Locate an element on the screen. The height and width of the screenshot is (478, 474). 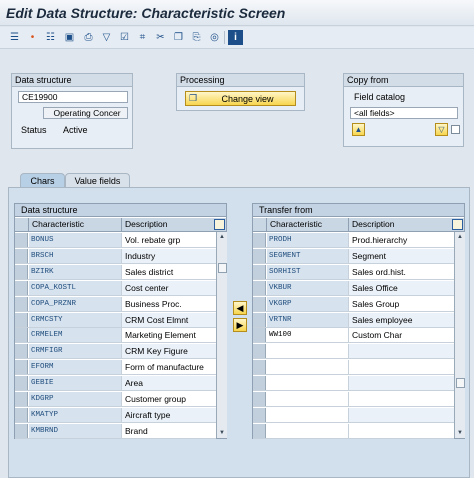
characteristic-cell: KDGRP is located at coordinates (75, 399).